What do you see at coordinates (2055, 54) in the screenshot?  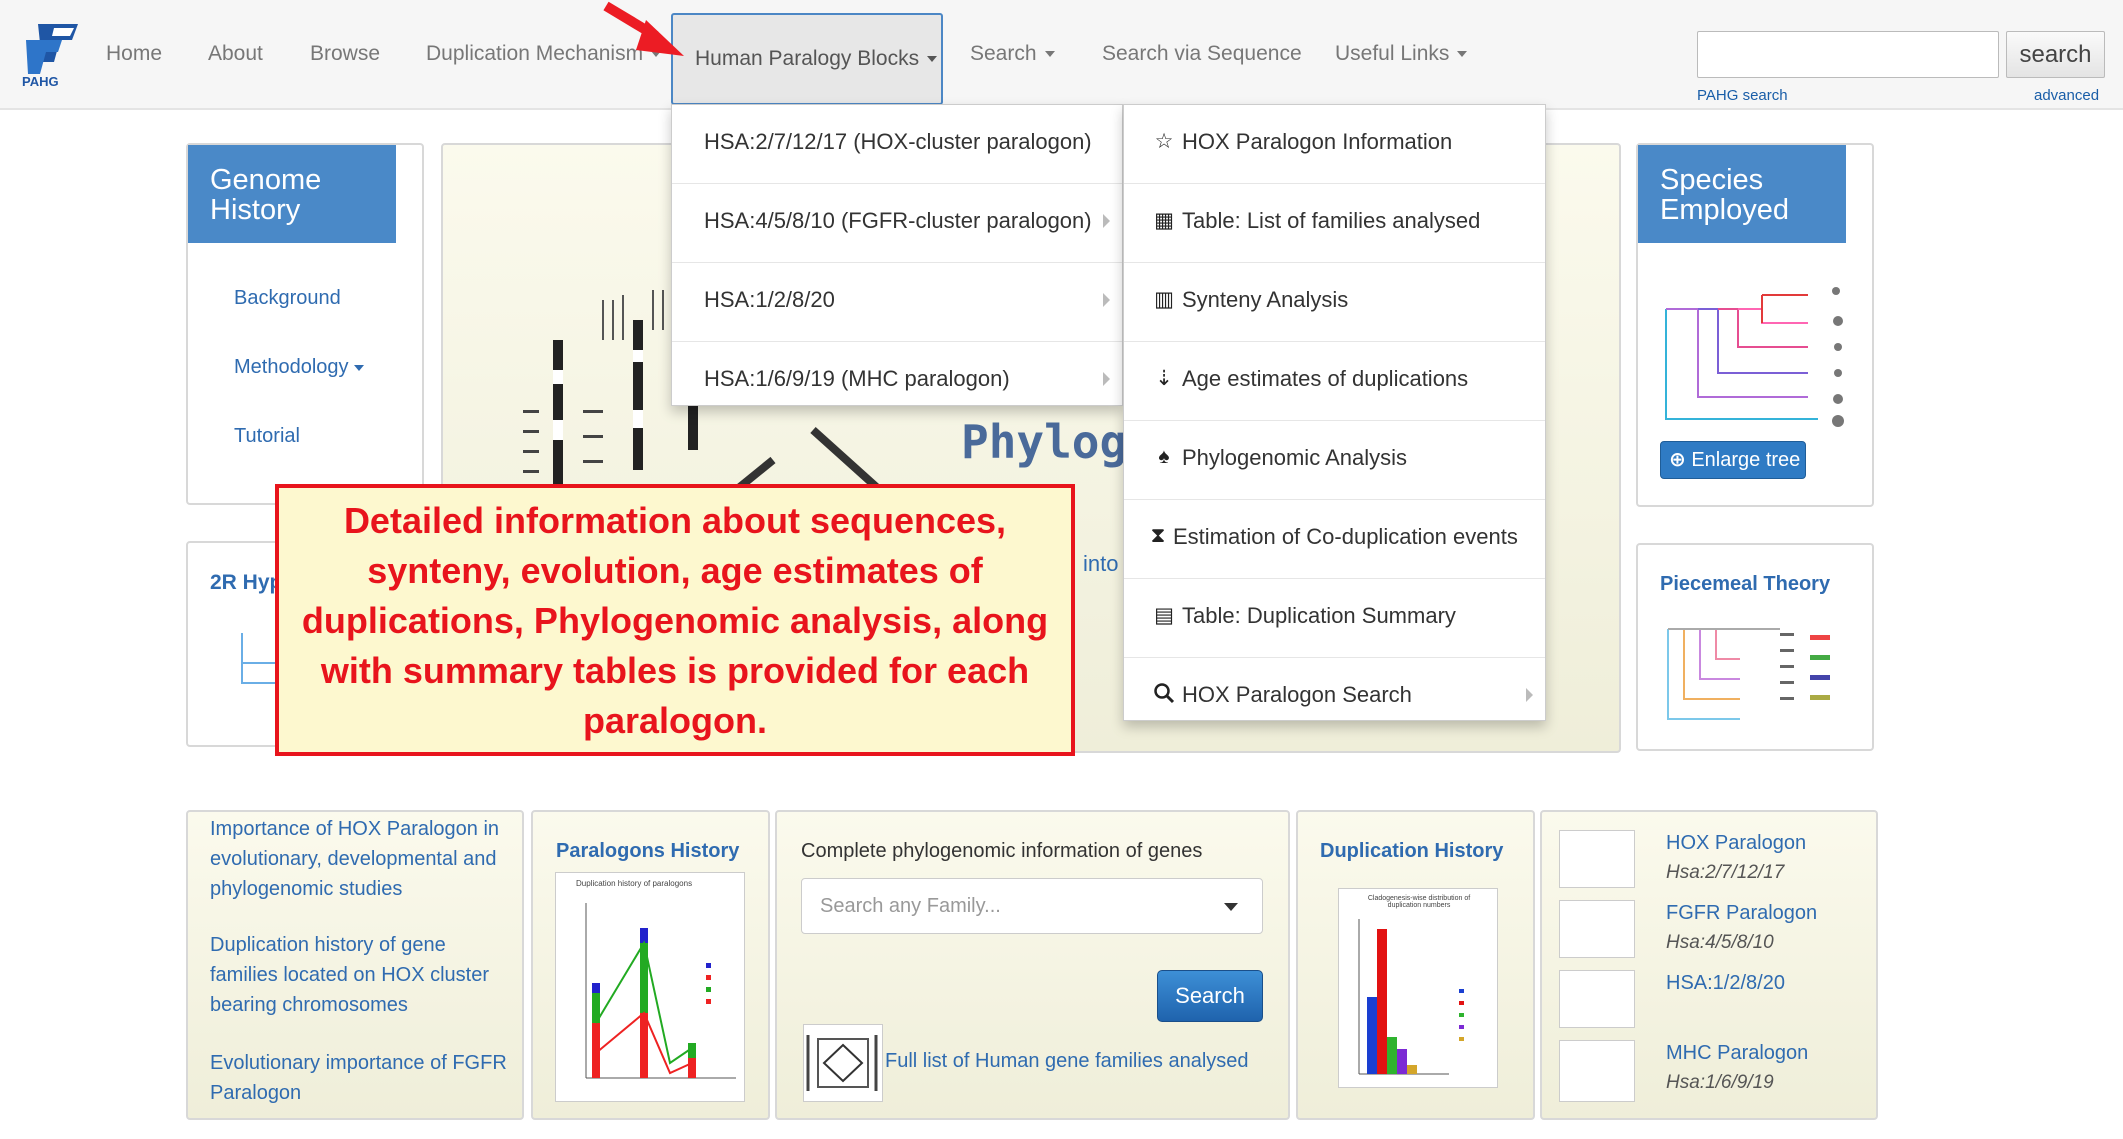 I see `site-search-button: search` at bounding box center [2055, 54].